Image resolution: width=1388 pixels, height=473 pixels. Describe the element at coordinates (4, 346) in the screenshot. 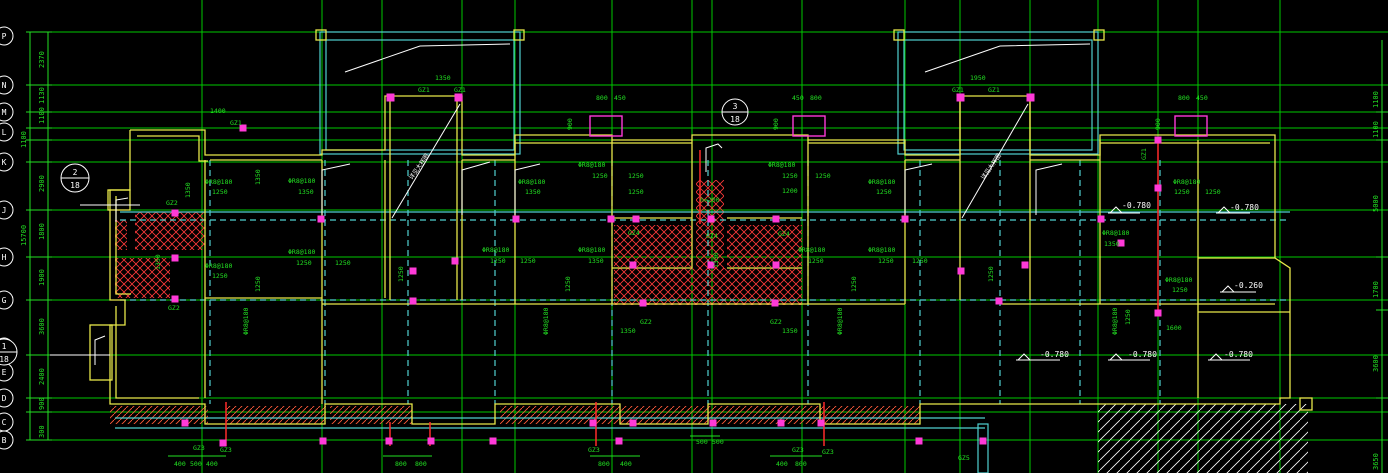

I see `svg-text: 1` at that location.